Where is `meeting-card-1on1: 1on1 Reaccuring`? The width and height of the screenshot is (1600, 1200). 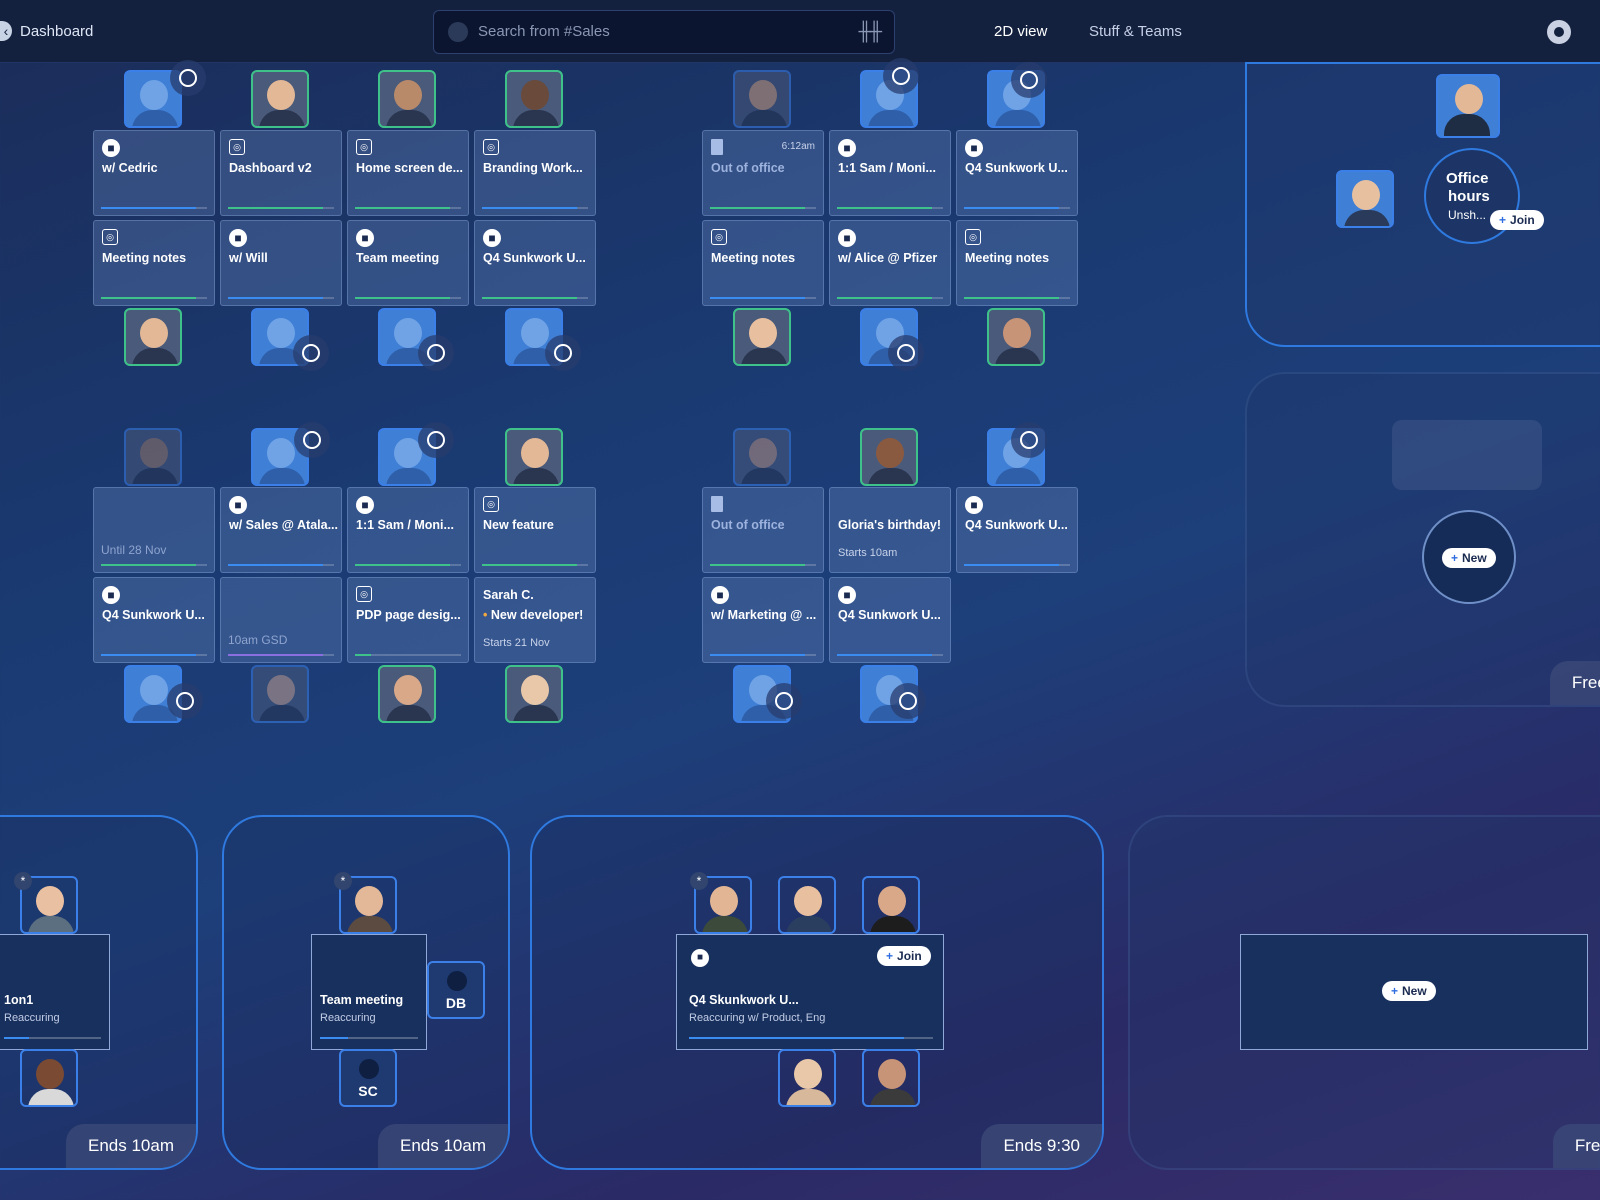 meeting-card-1on1: 1on1 Reaccuring is located at coordinates (55, 992).